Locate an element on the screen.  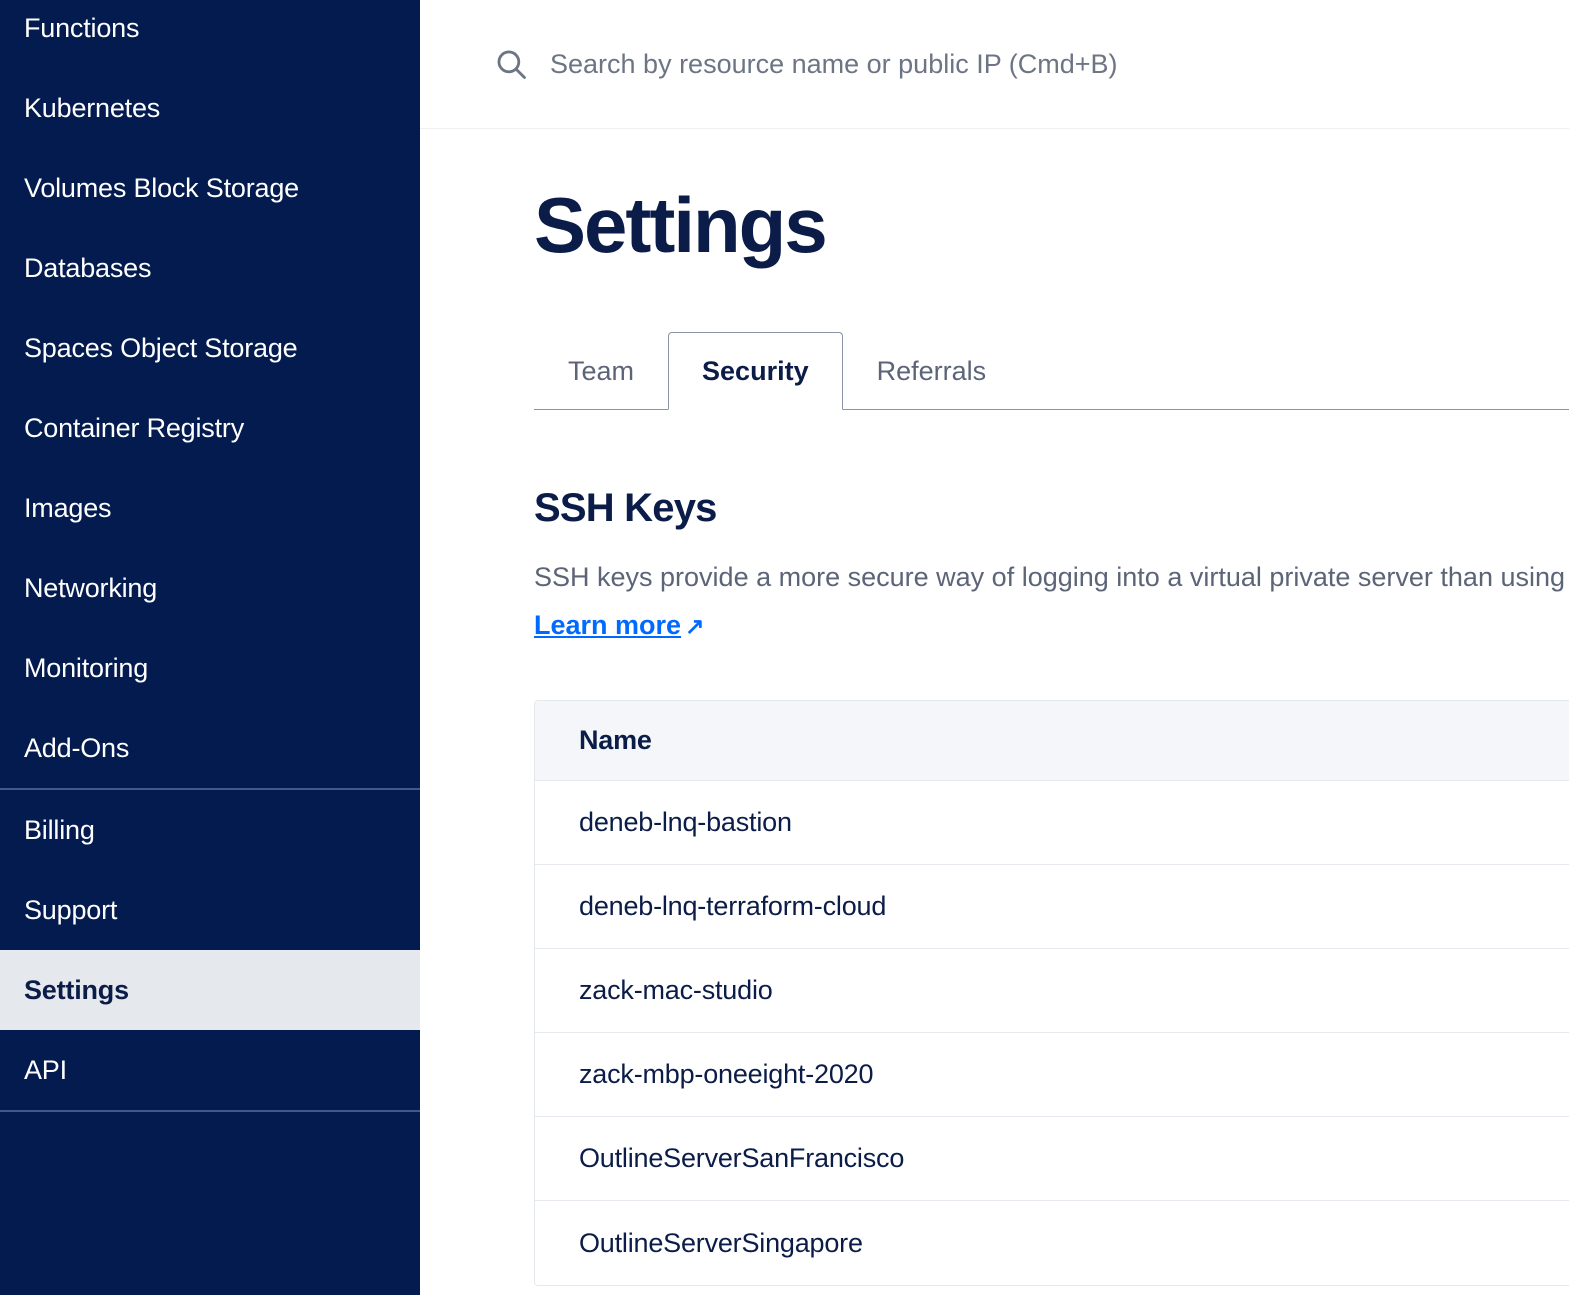
table-row: OutlineServerSanFrancisco is located at coordinates (1052, 1159).